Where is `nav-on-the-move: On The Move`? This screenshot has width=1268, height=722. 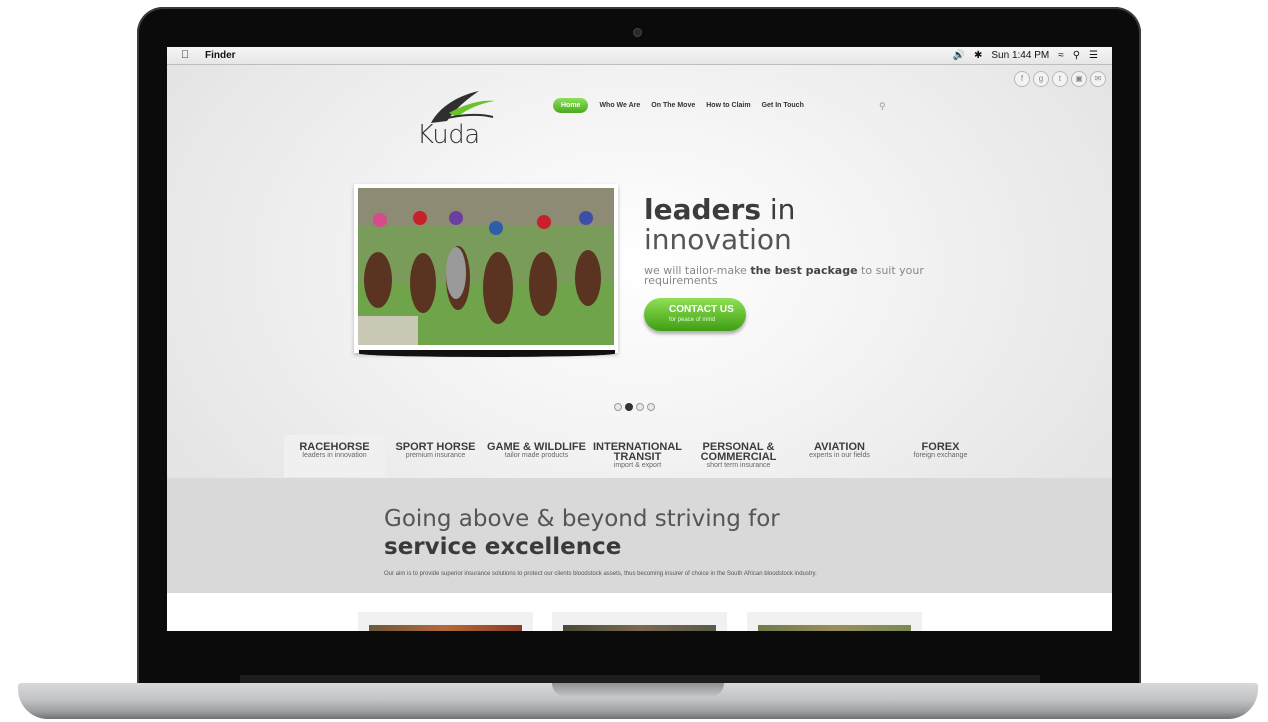 nav-on-the-move: On The Move is located at coordinates (673, 105).